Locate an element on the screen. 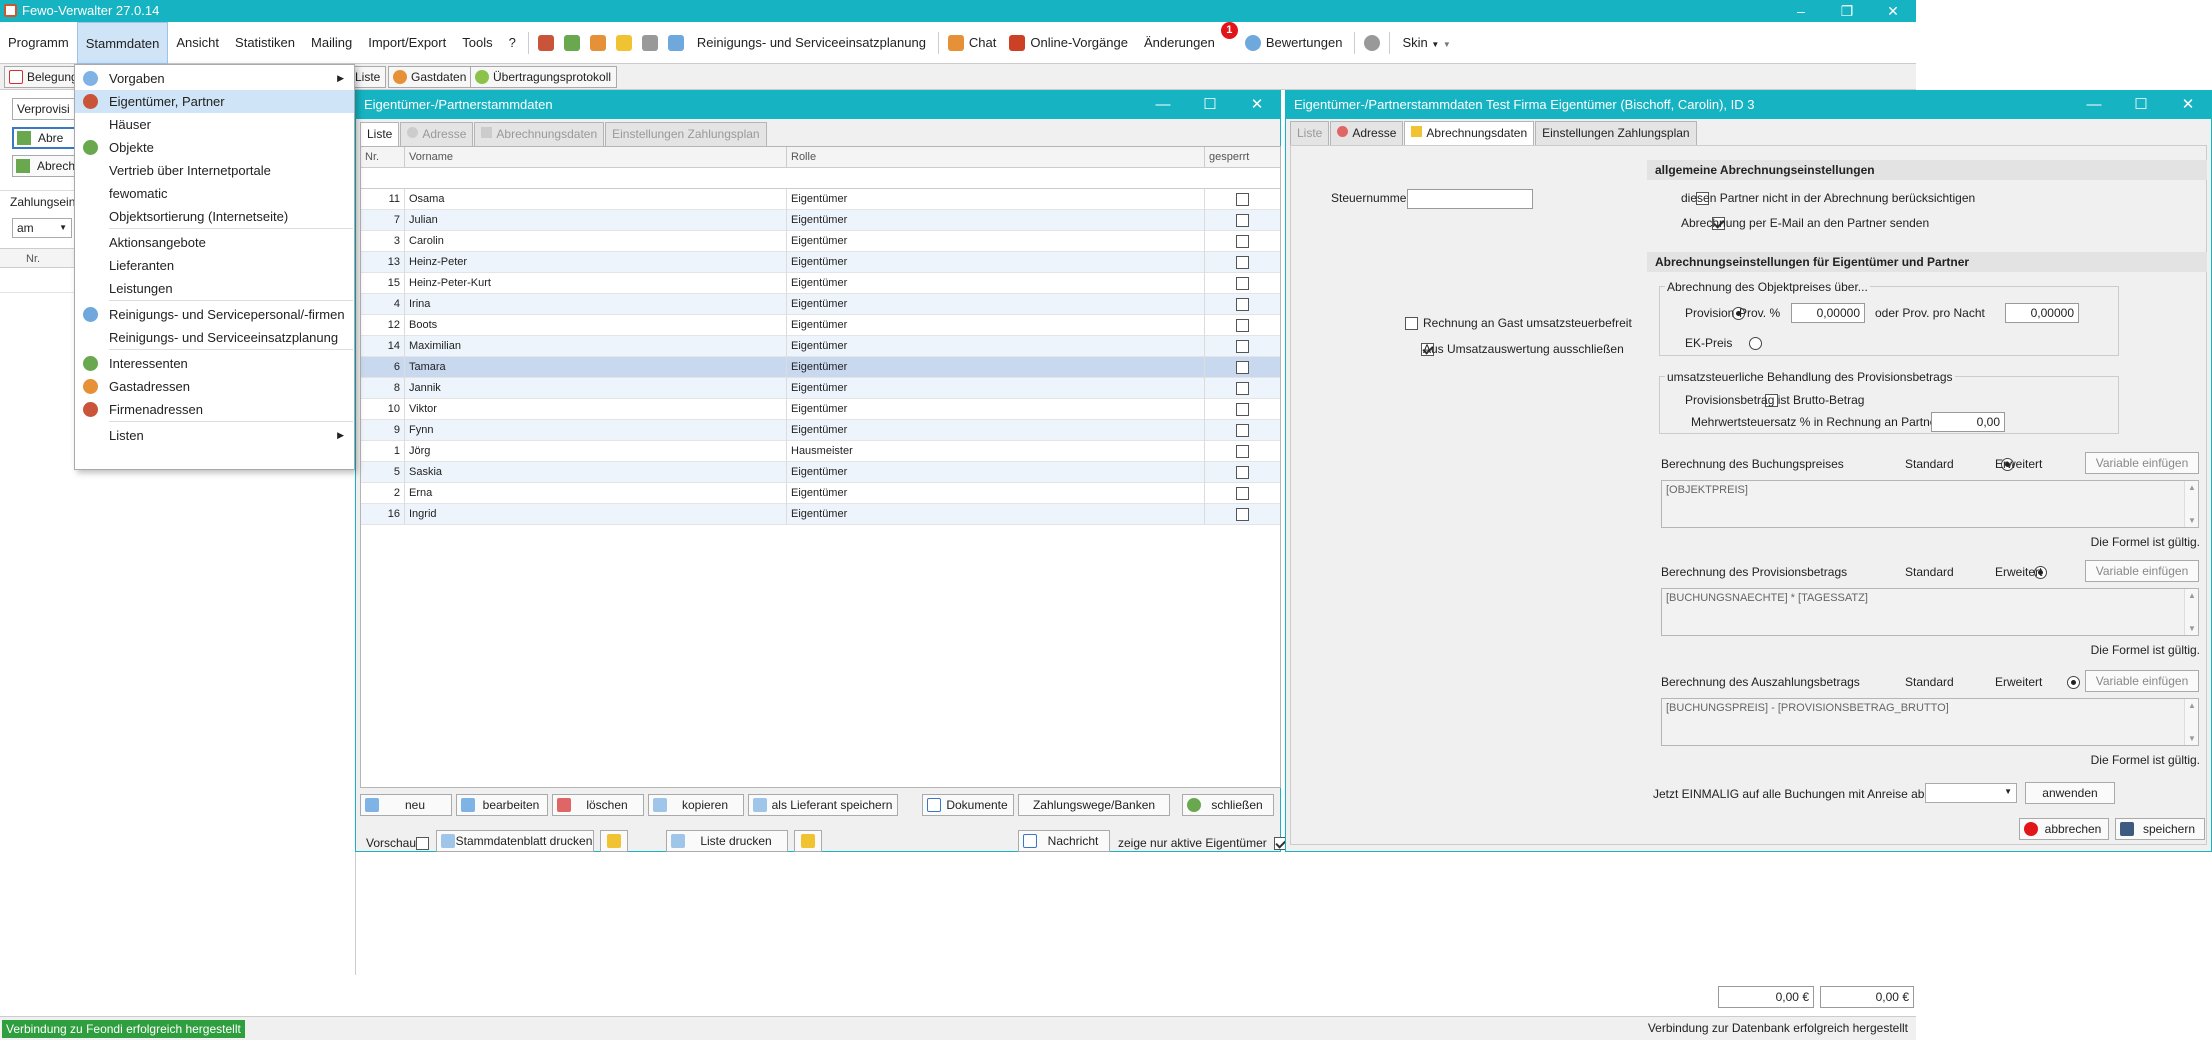 The height and width of the screenshot is (1040, 2212). anwenden-button: anwenden is located at coordinates (2070, 793).